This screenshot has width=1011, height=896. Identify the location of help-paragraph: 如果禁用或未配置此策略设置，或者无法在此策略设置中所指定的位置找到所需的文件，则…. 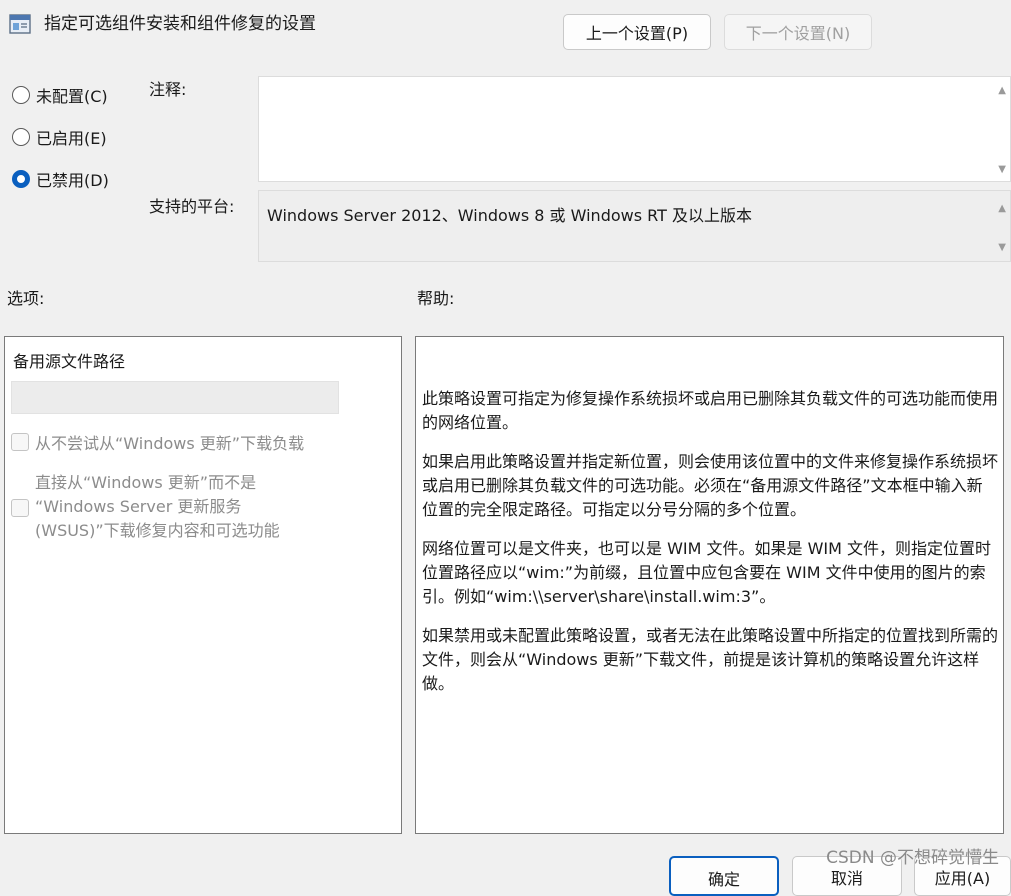
(710, 659).